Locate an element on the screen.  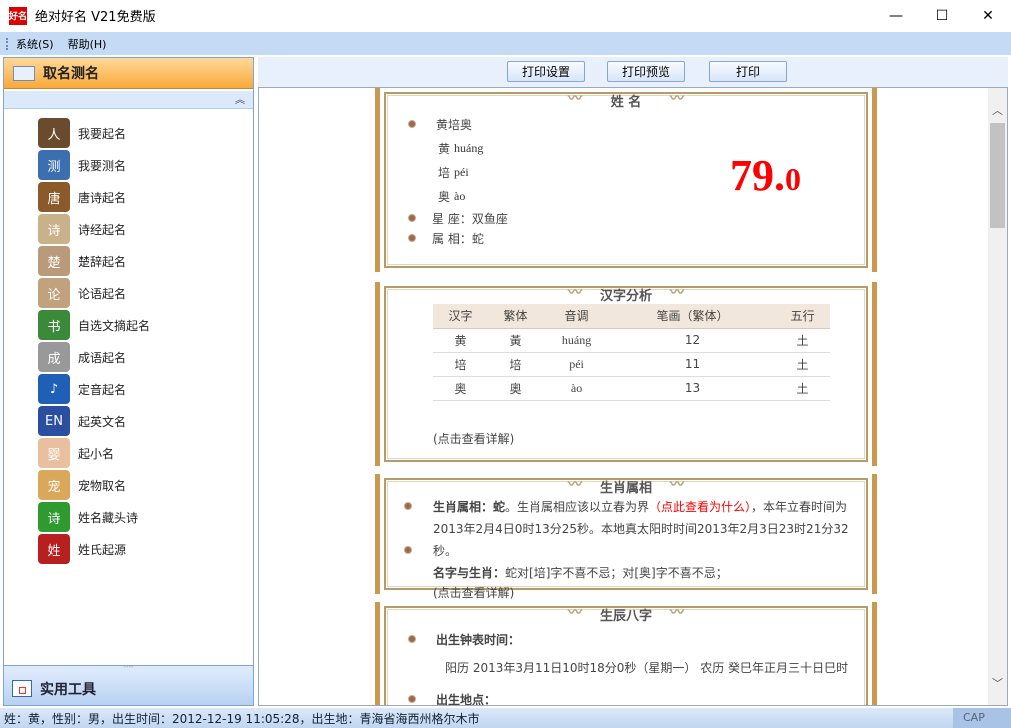
table-row: 黄黃 huáng 12 土 is located at coordinates (631, 340).